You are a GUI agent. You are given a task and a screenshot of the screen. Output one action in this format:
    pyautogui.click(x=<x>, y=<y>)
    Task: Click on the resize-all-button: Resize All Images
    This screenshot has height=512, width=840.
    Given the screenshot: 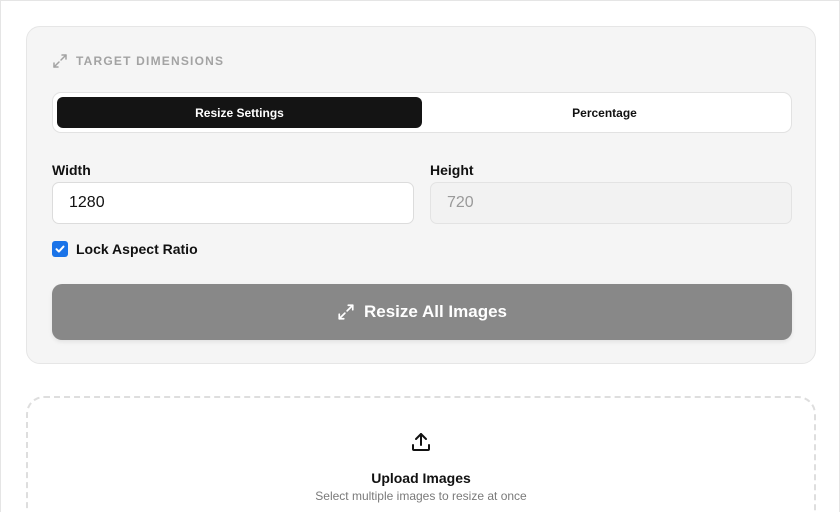 What is the action you would take?
    pyautogui.click(x=422, y=312)
    